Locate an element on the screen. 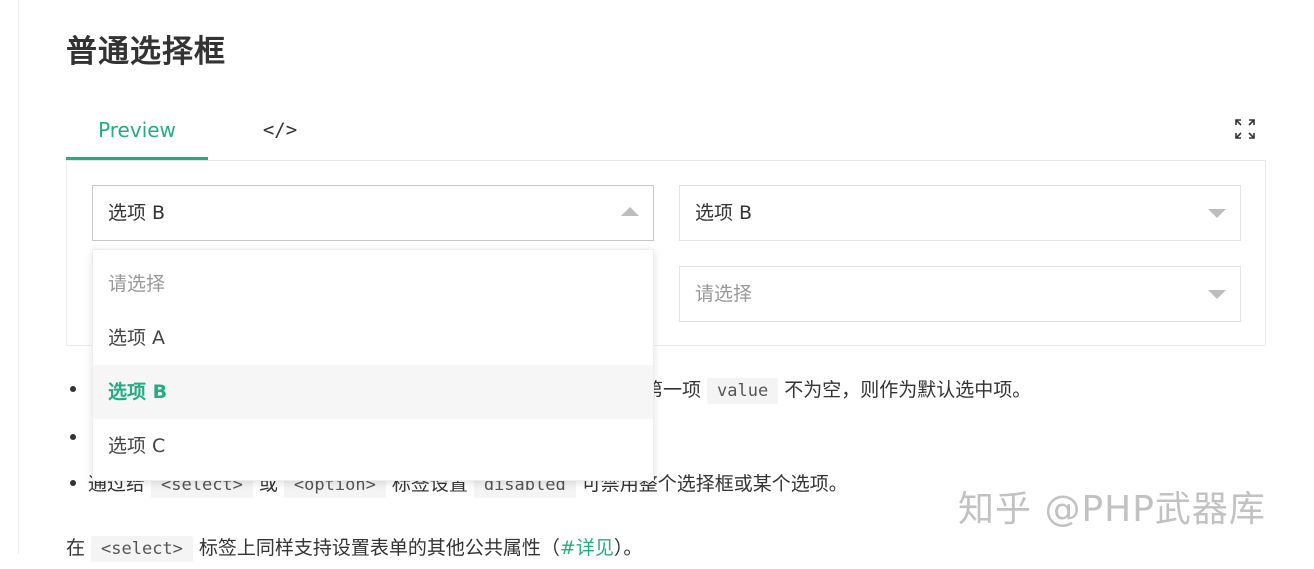 The image size is (1314, 569). left-border-rule is located at coordinates (18, 277).